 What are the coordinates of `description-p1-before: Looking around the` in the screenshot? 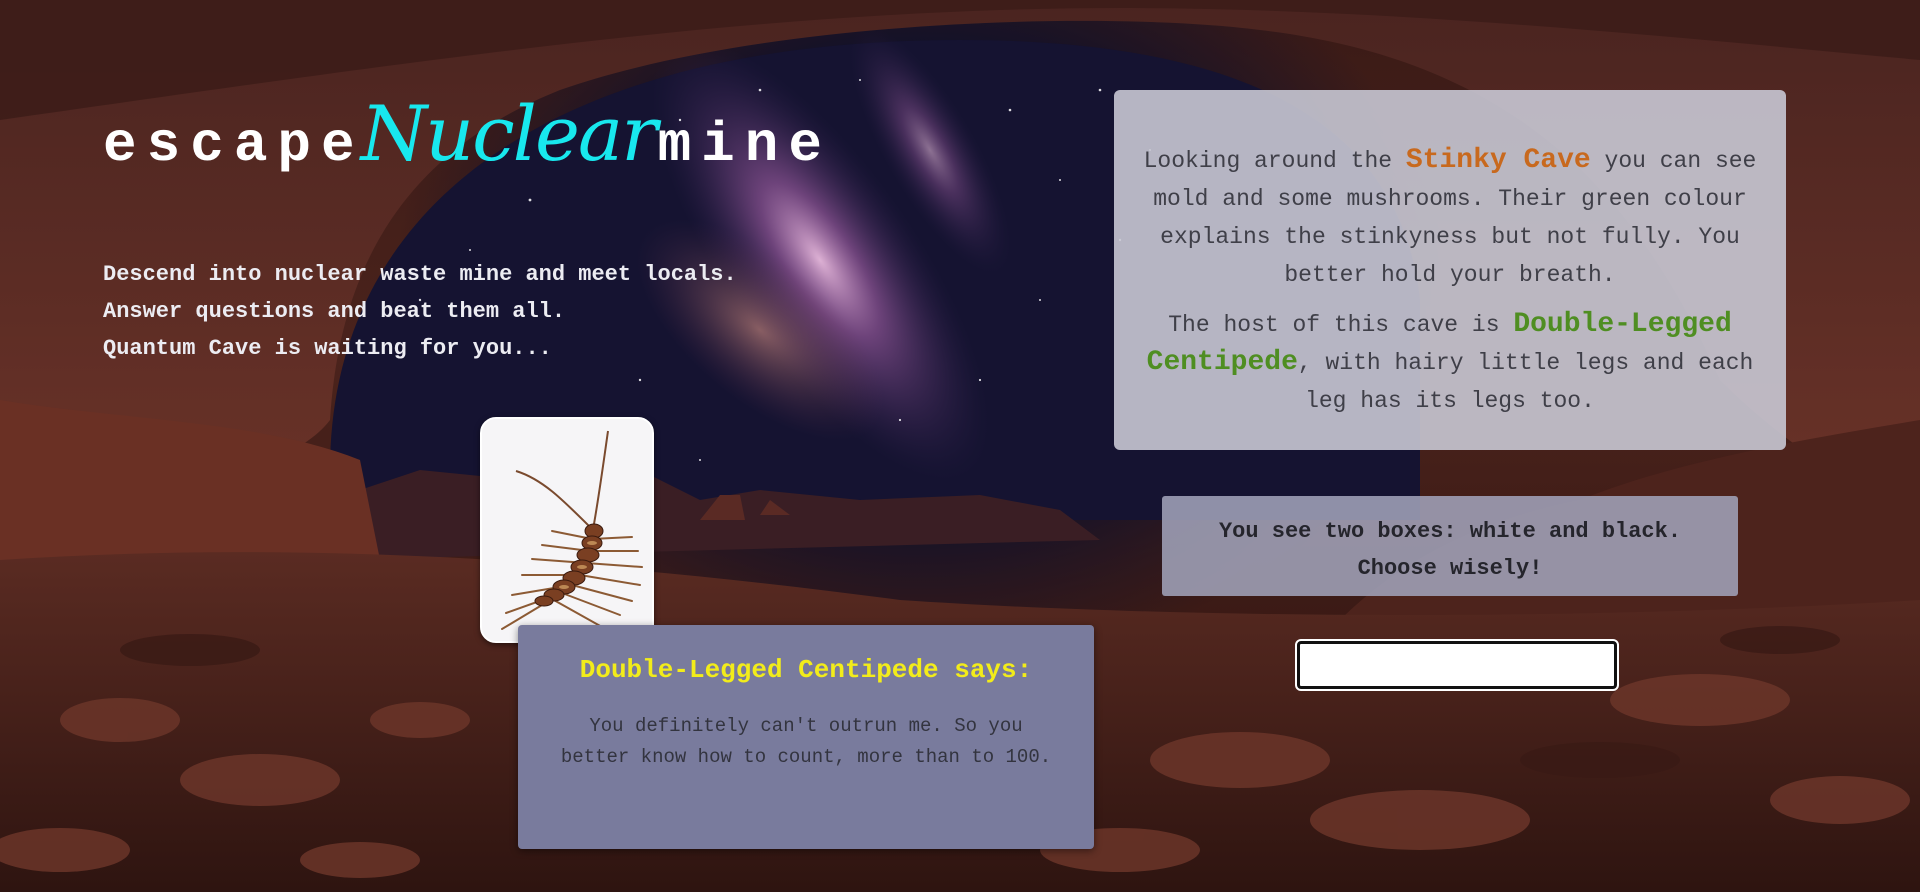 It's located at (1274, 161).